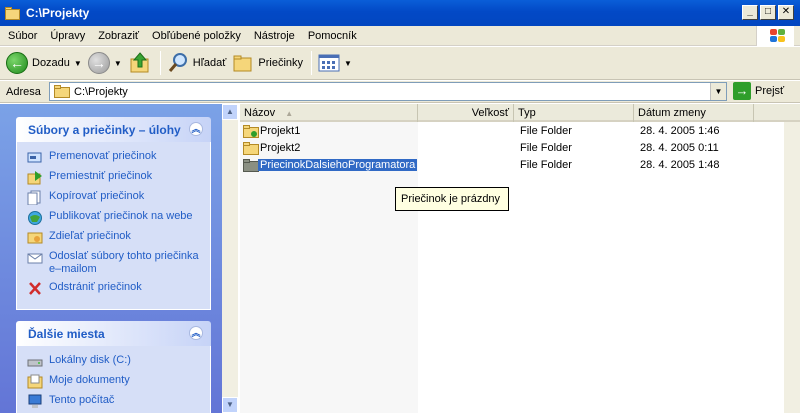 The width and height of the screenshot is (800, 413). I want to click on back-arrow-icon: ←, so click(17, 63).